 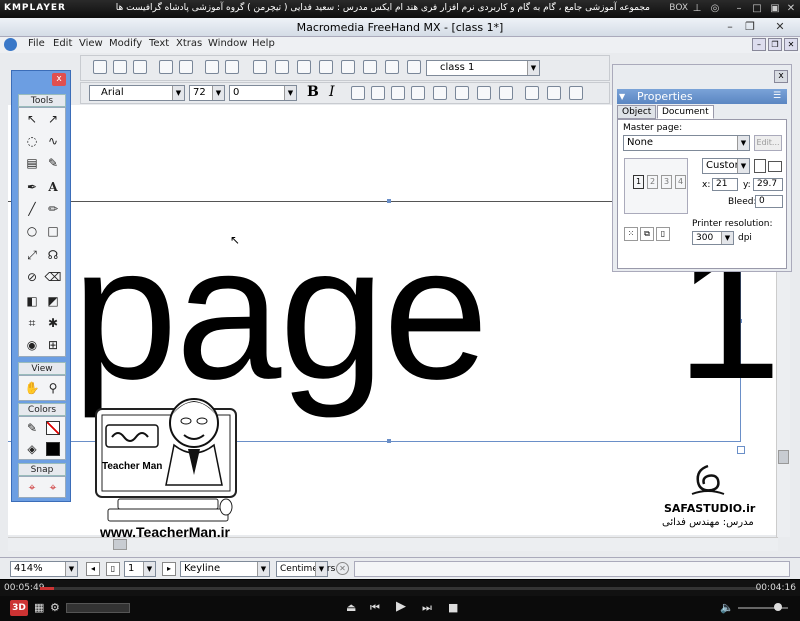 What do you see at coordinates (685, 112) in the screenshot?
I see `tab-document: Document` at bounding box center [685, 112].